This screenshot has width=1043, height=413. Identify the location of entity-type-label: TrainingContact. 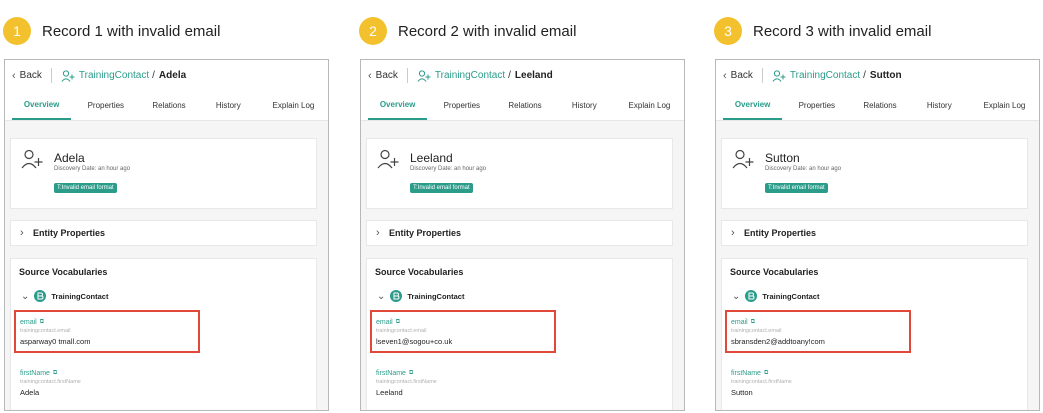
(470, 75).